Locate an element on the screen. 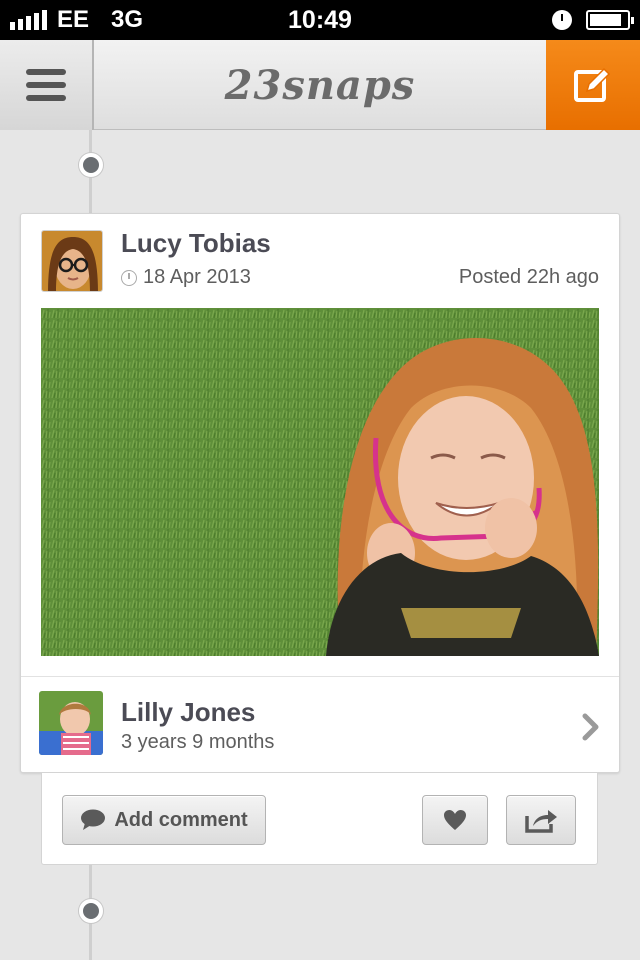  signal-strength-icon is located at coordinates (28, 20).